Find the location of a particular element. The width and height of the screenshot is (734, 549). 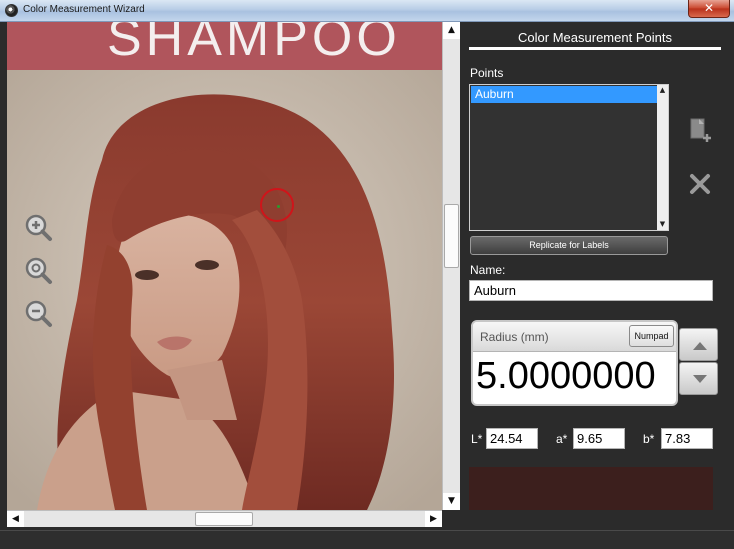

zoom-fit-icon is located at coordinates (38, 270).